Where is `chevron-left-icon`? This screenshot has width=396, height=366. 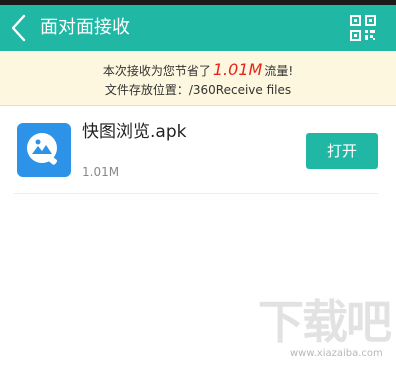 chevron-left-icon is located at coordinates (18, 28).